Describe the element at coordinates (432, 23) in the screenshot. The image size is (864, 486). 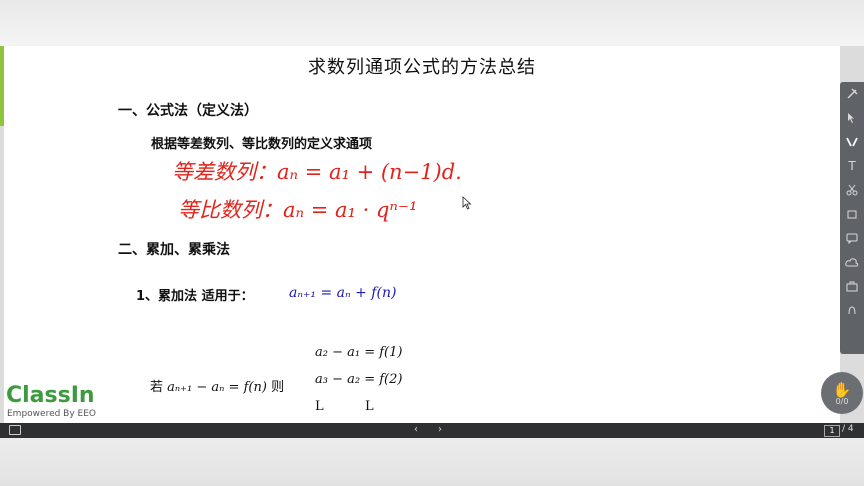
I see `top-blur-strip` at that location.